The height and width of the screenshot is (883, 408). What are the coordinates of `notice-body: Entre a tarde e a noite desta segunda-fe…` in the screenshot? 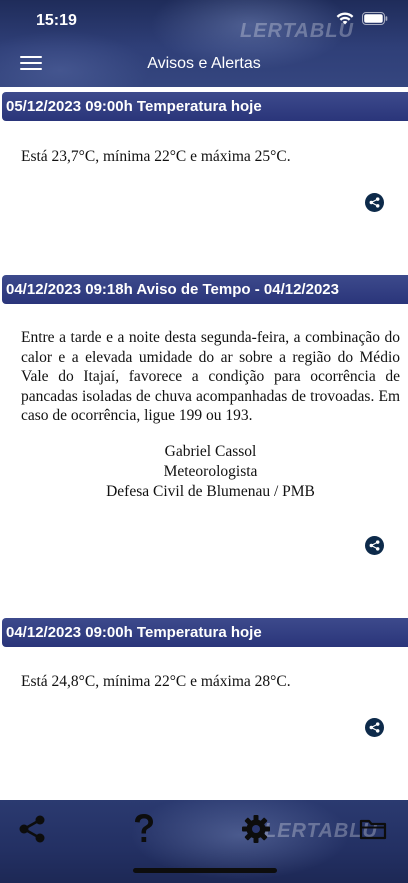 It's located at (210, 376).